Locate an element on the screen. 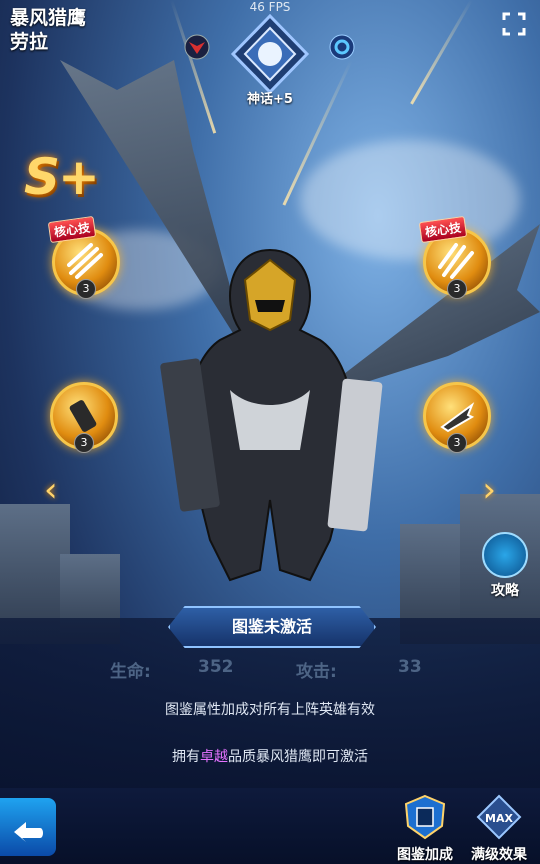 The height and width of the screenshot is (864, 540). hp-stat-label: 生命: is located at coordinates (130, 672).